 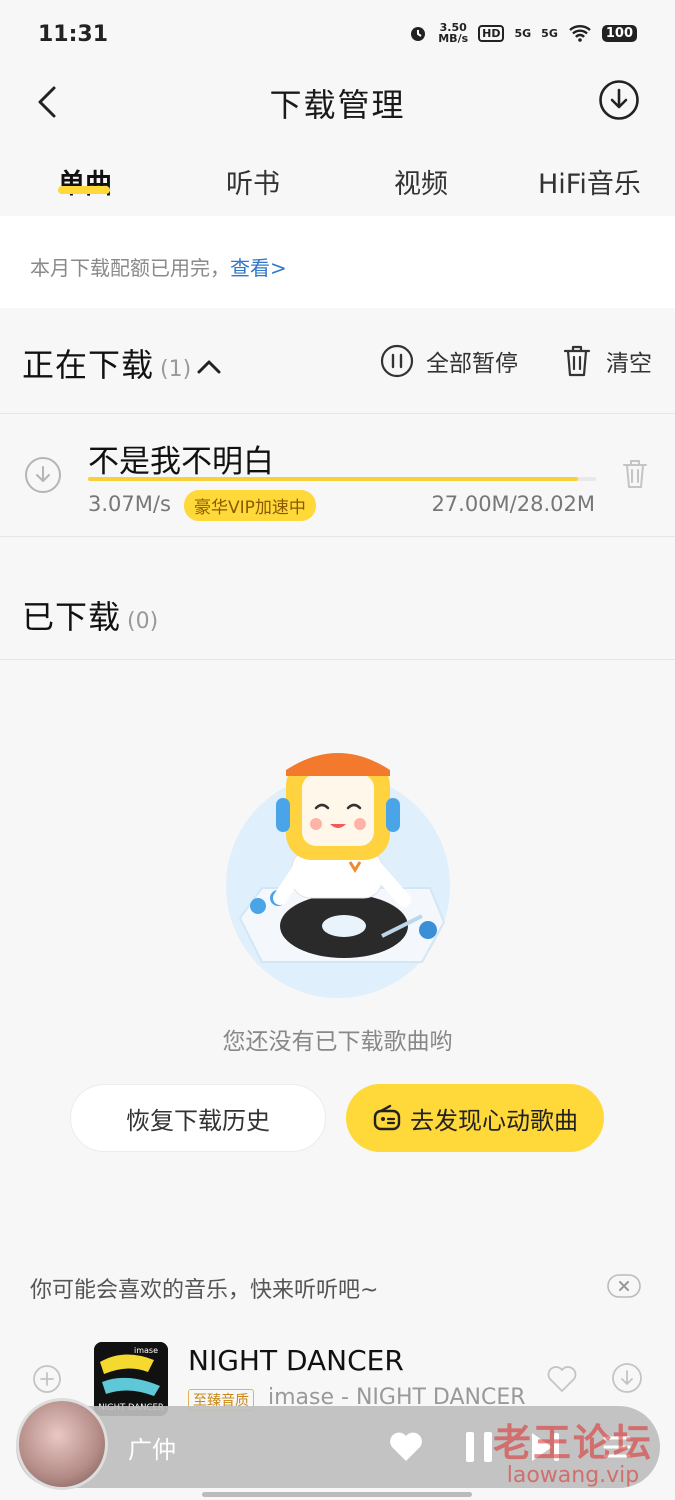 I want to click on download-speed: 3.07M/s, so click(x=129, y=504).